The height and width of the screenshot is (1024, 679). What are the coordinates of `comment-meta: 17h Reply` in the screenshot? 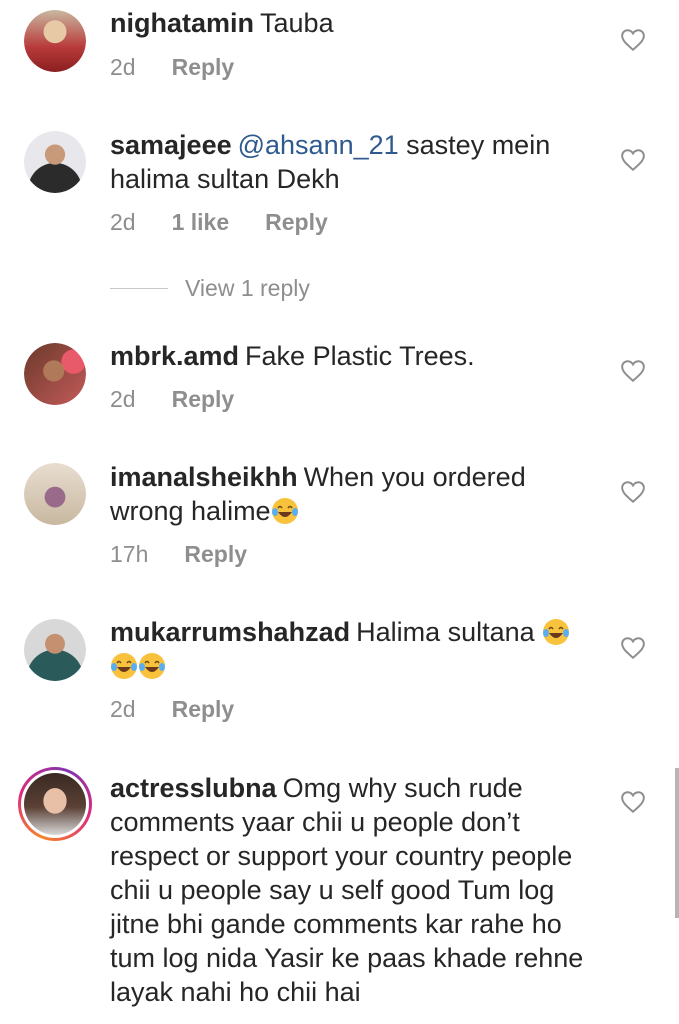 It's located at (178, 554).